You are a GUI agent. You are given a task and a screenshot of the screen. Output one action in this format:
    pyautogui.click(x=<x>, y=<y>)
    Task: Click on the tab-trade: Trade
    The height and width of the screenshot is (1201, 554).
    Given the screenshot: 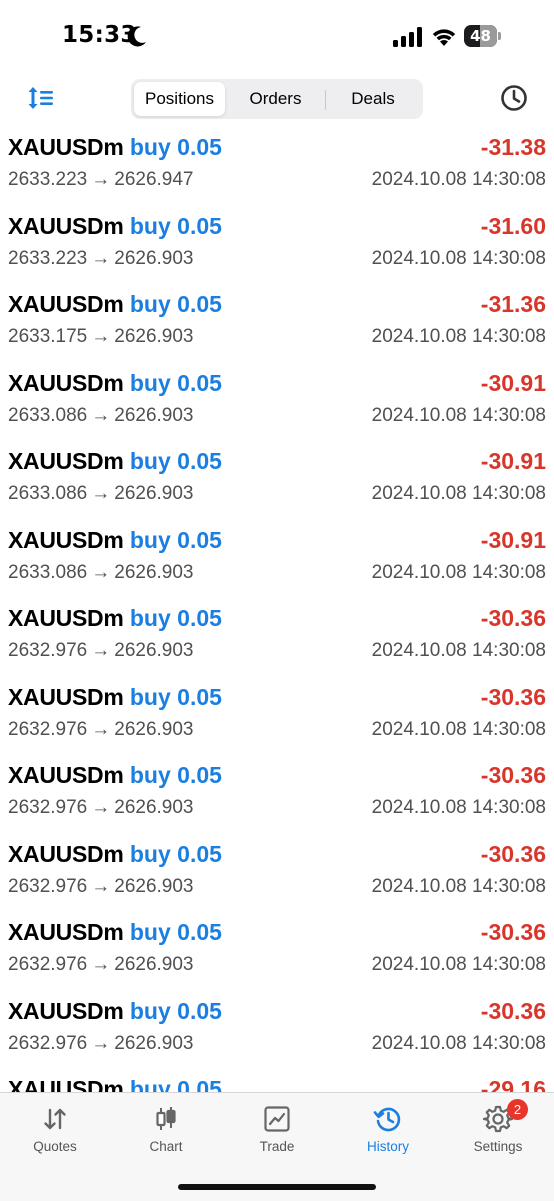 What is the action you would take?
    pyautogui.click(x=277, y=1128)
    